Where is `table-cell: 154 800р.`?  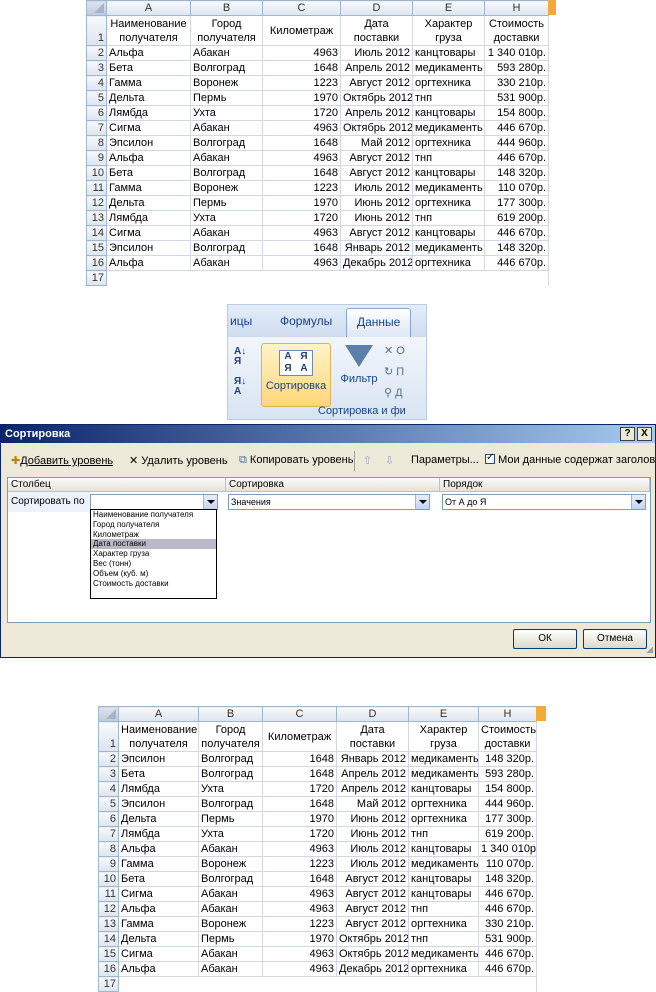 table-cell: 154 800р. is located at coordinates (507, 789).